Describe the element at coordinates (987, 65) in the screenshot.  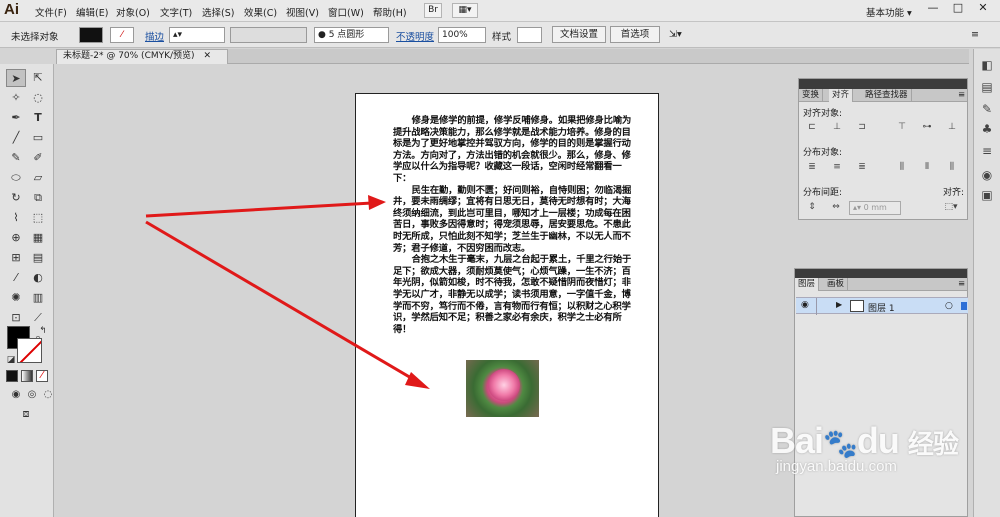
I see `color-panel-icon: ◧` at that location.